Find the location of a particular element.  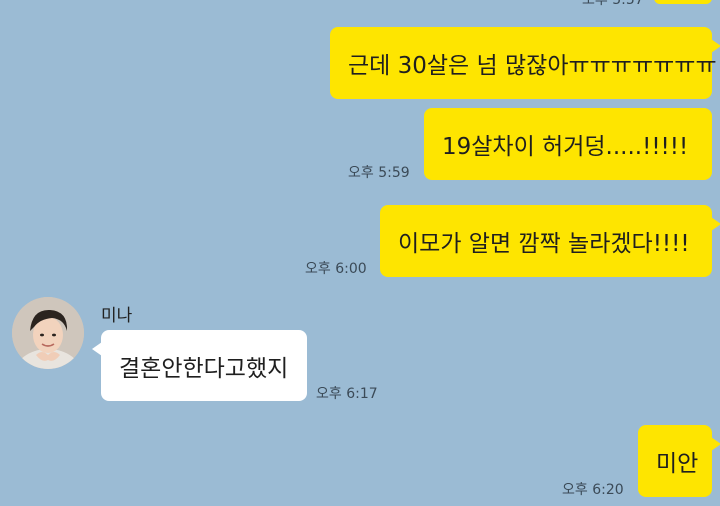

message-time: 오후 6:00 is located at coordinates (336, 269).